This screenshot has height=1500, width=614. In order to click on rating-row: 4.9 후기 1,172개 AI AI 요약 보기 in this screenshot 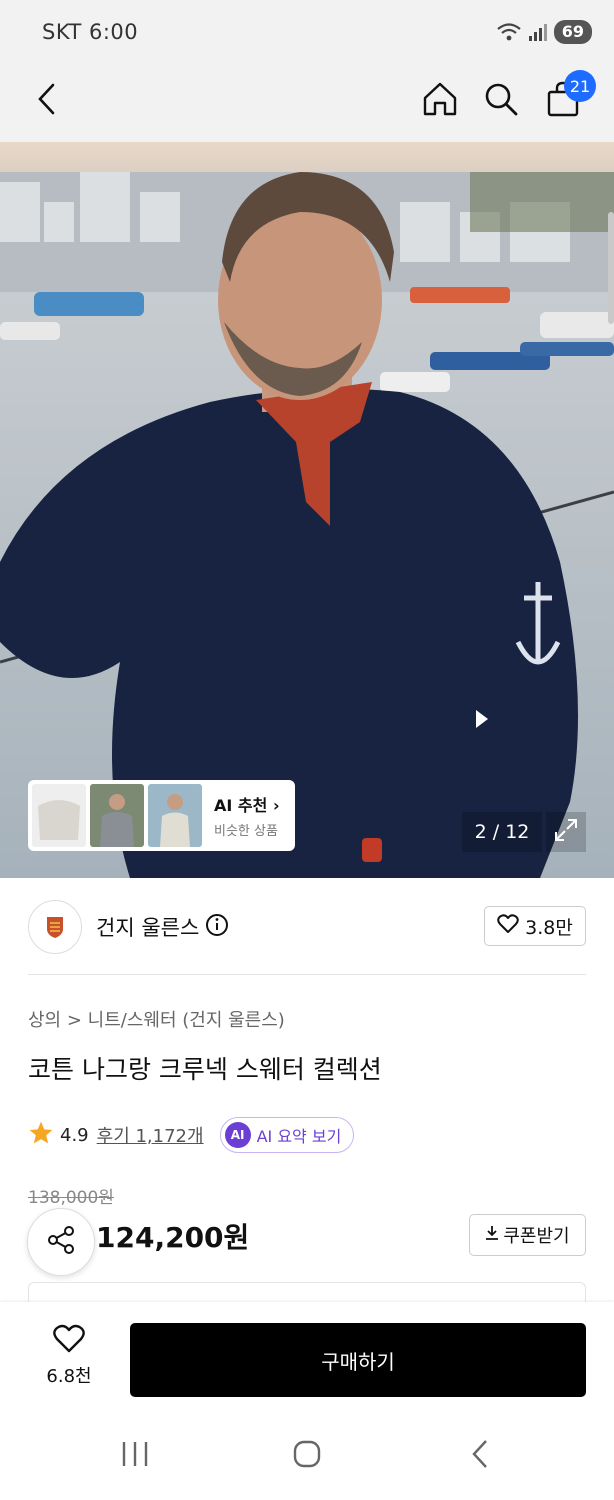, I will do `click(191, 1135)`.